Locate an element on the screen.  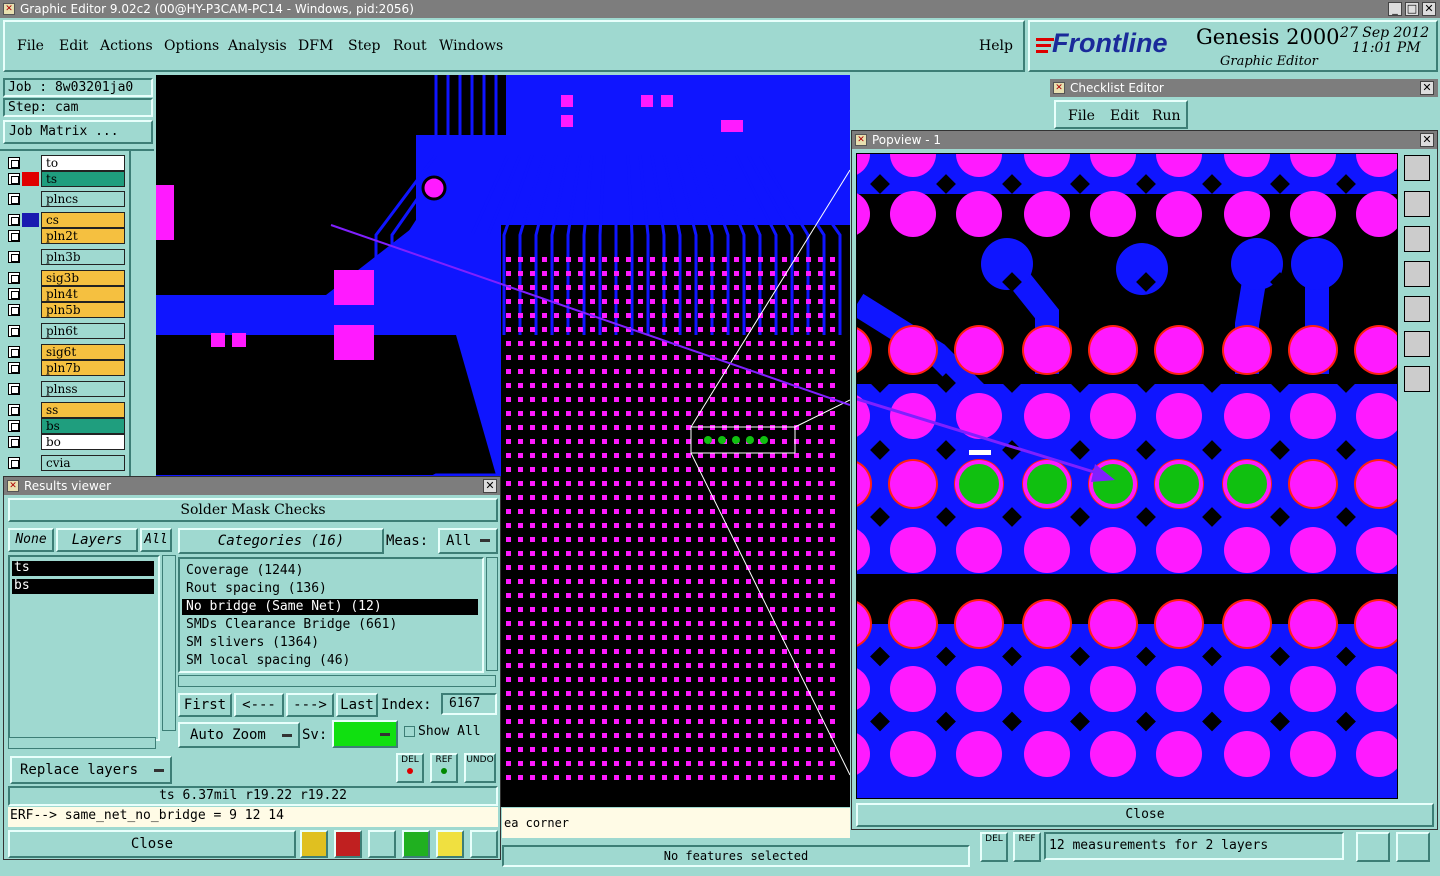
zoom-window-icon is located at coordinates (1417, 168).